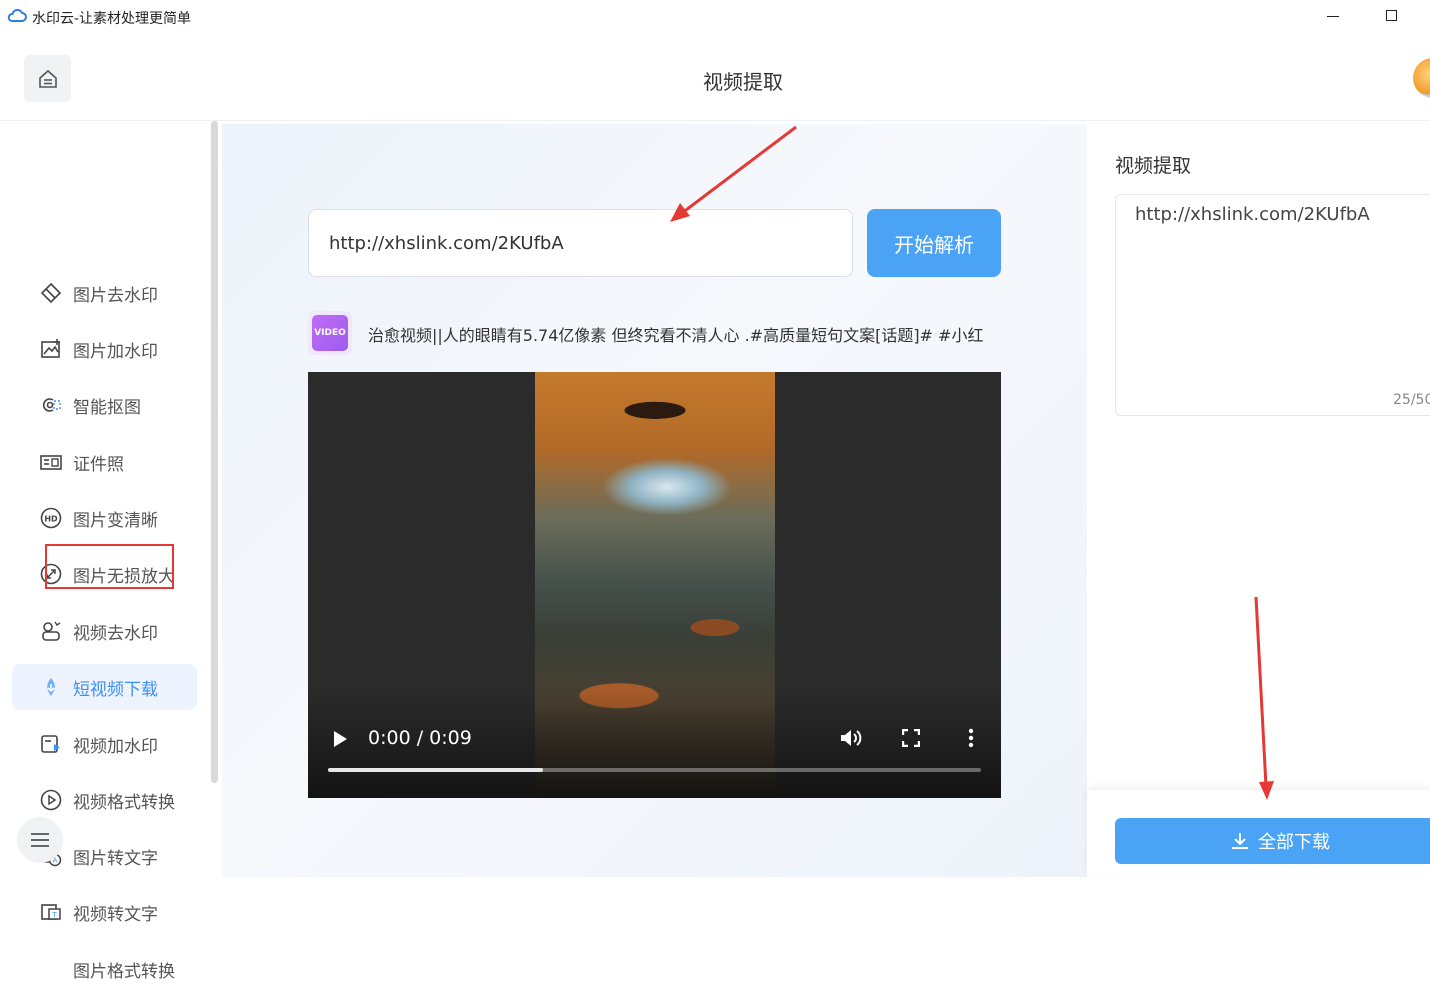 Image resolution: width=1430 pixels, height=992 pixels. What do you see at coordinates (115, 295) in the screenshot?
I see `sidebar-item-label: 图片去水印` at bounding box center [115, 295].